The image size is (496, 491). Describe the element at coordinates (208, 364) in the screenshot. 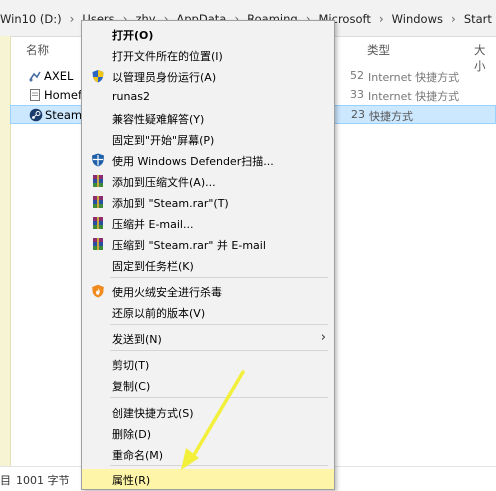

I see `menu-item-cut: 剪切(T)` at that location.